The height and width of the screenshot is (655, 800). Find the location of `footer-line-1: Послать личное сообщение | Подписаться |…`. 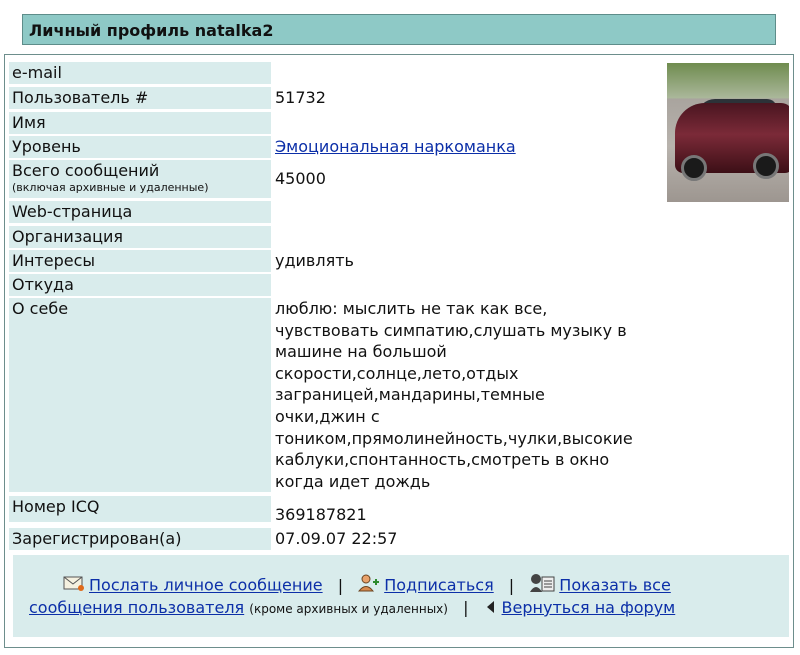

footer-line-1: Послать личное сообщение | Подписаться |… is located at coordinates (367, 586).